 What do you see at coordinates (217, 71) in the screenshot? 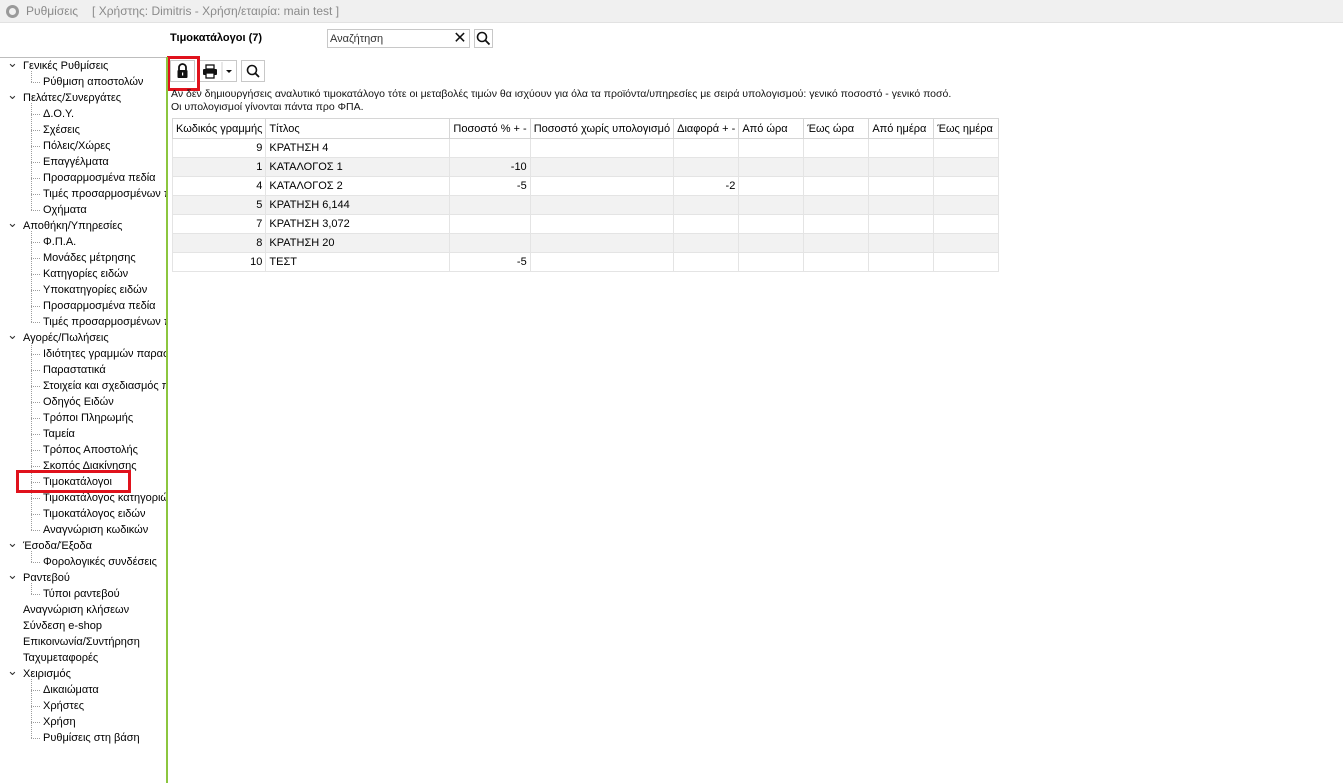
I see `print-button` at bounding box center [217, 71].